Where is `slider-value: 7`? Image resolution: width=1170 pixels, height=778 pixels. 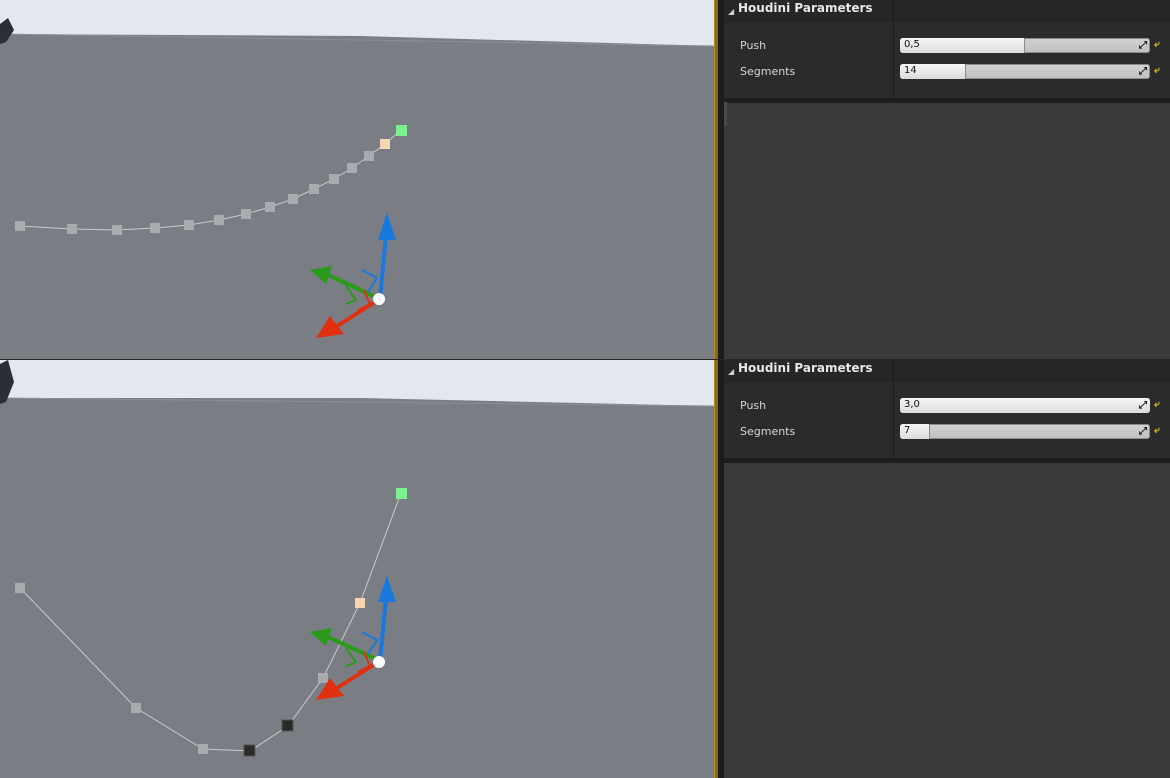 slider-value: 7 is located at coordinates (907, 430).